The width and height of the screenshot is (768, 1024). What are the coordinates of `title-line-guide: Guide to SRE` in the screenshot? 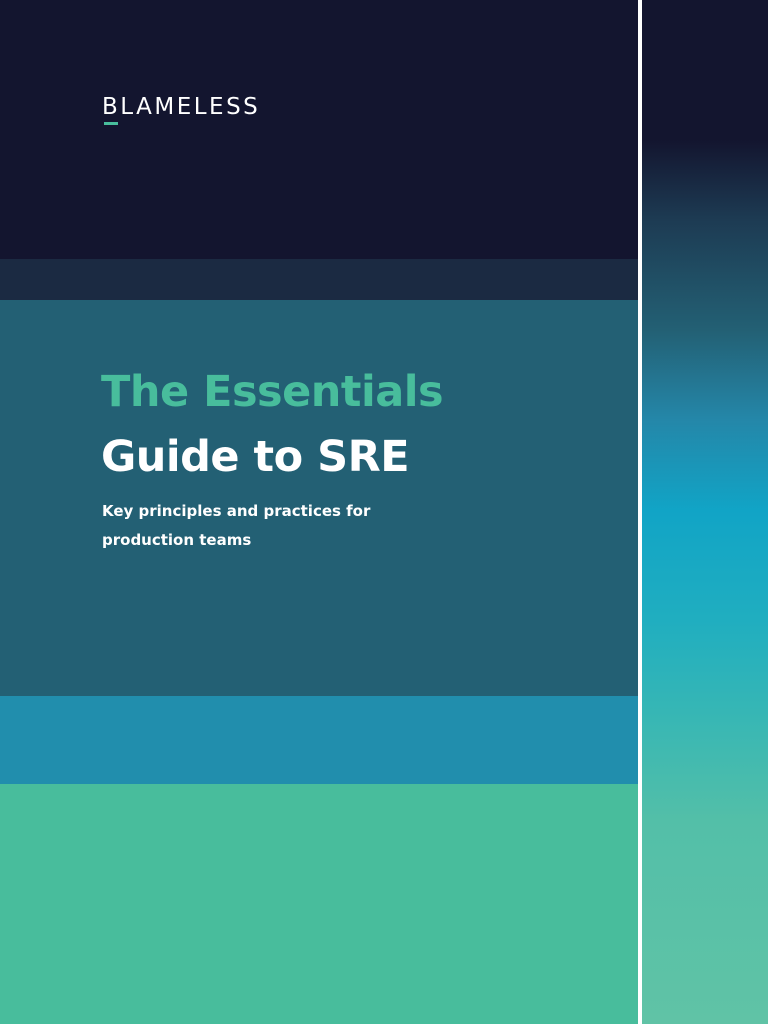 It's located at (255, 457).